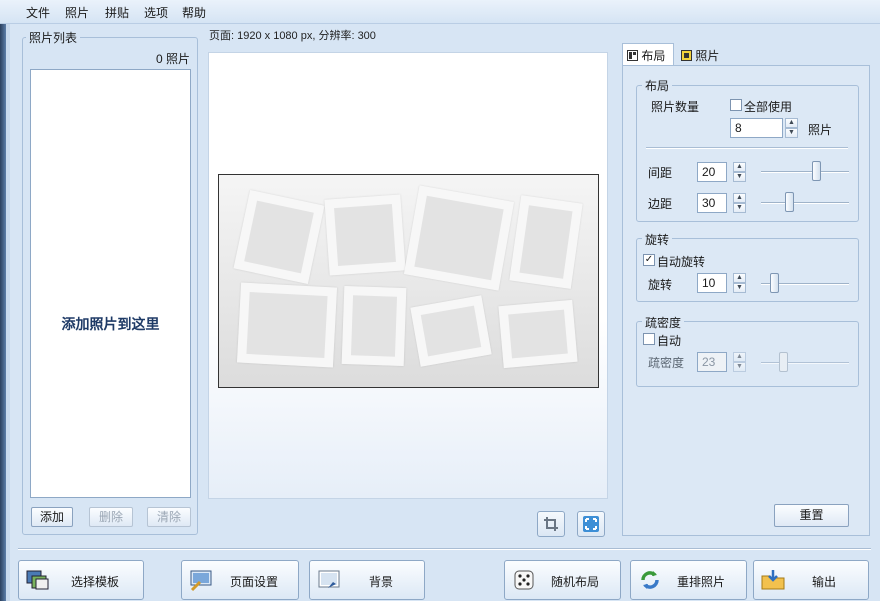 The image size is (880, 601). I want to click on photo-list-box: 添加照片到这里, so click(110, 283).